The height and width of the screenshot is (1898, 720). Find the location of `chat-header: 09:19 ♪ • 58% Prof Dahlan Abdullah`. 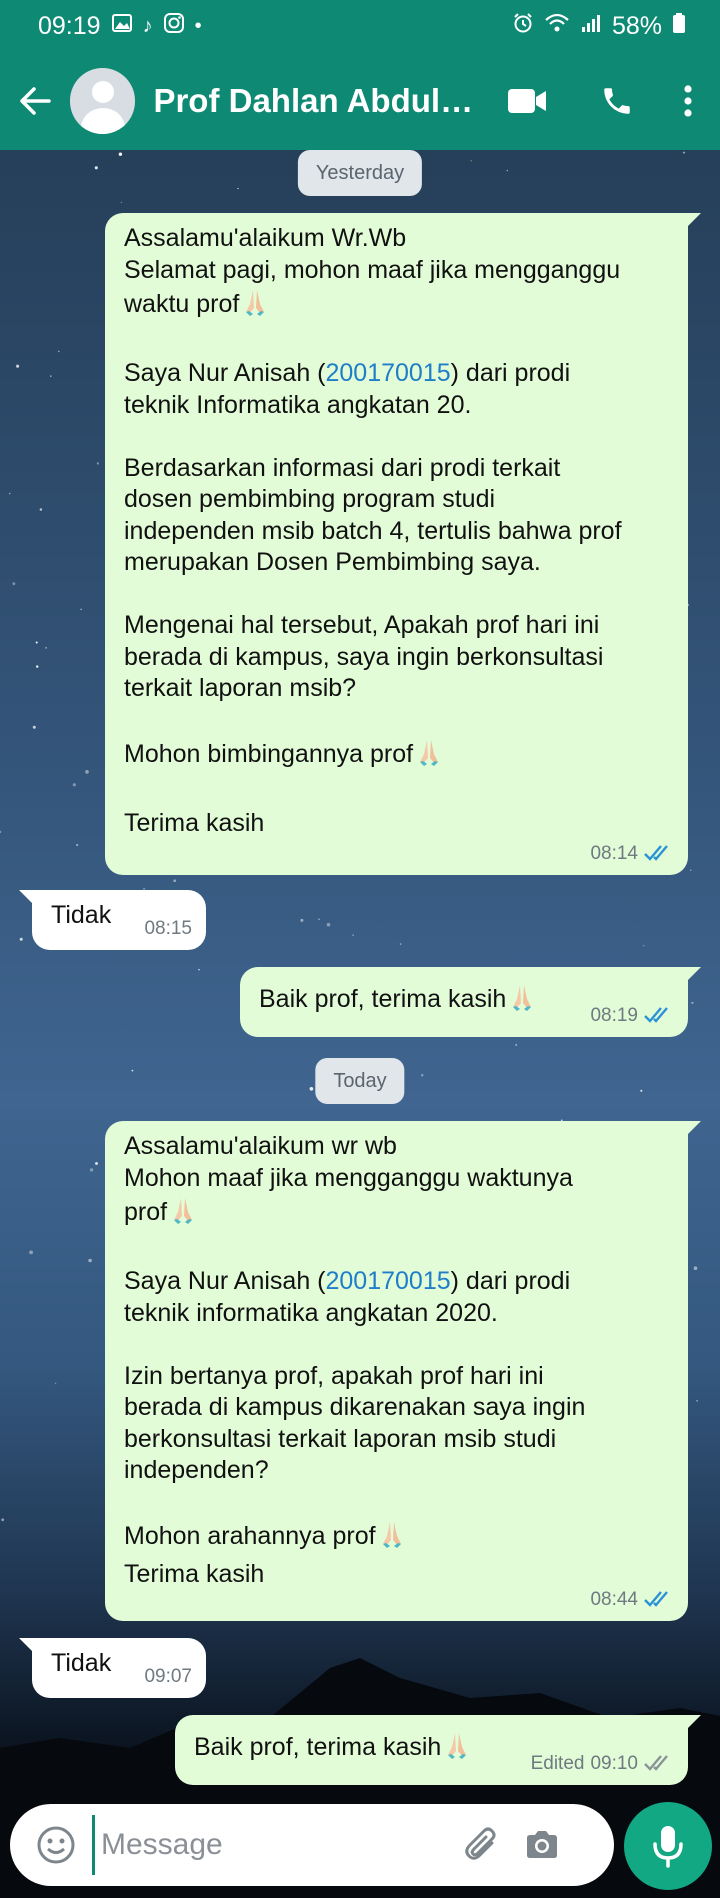

chat-header: 09:19 ♪ • 58% Prof Dahlan Abdullah is located at coordinates (360, 75).